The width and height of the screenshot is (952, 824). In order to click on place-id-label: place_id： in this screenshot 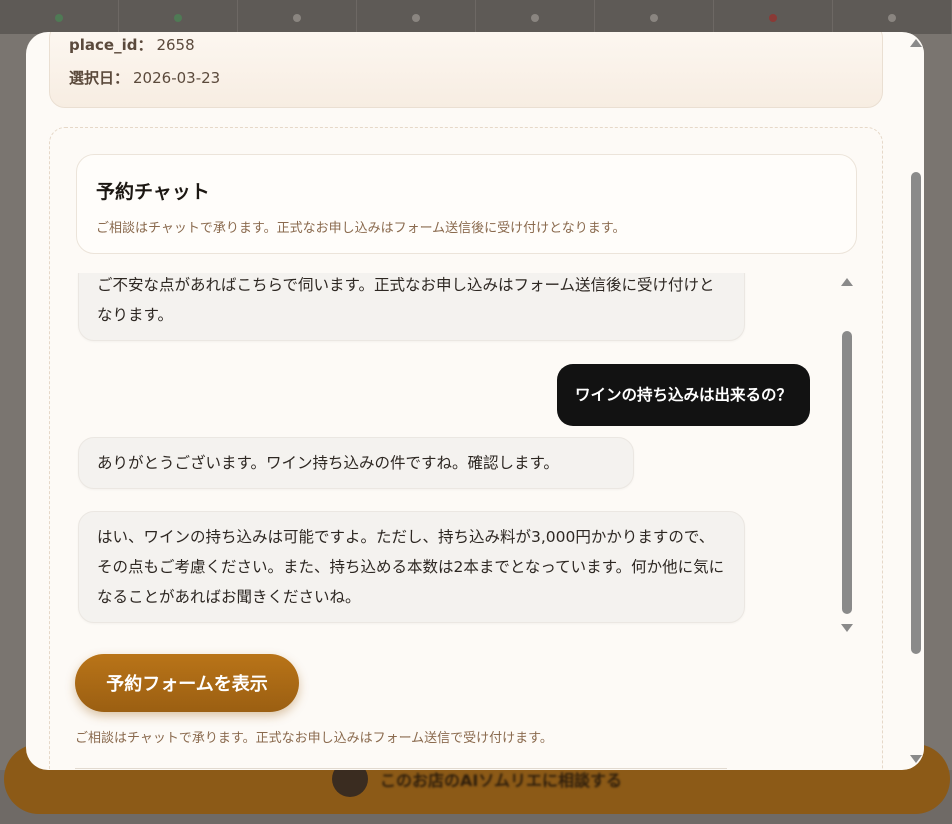, I will do `click(111, 45)`.